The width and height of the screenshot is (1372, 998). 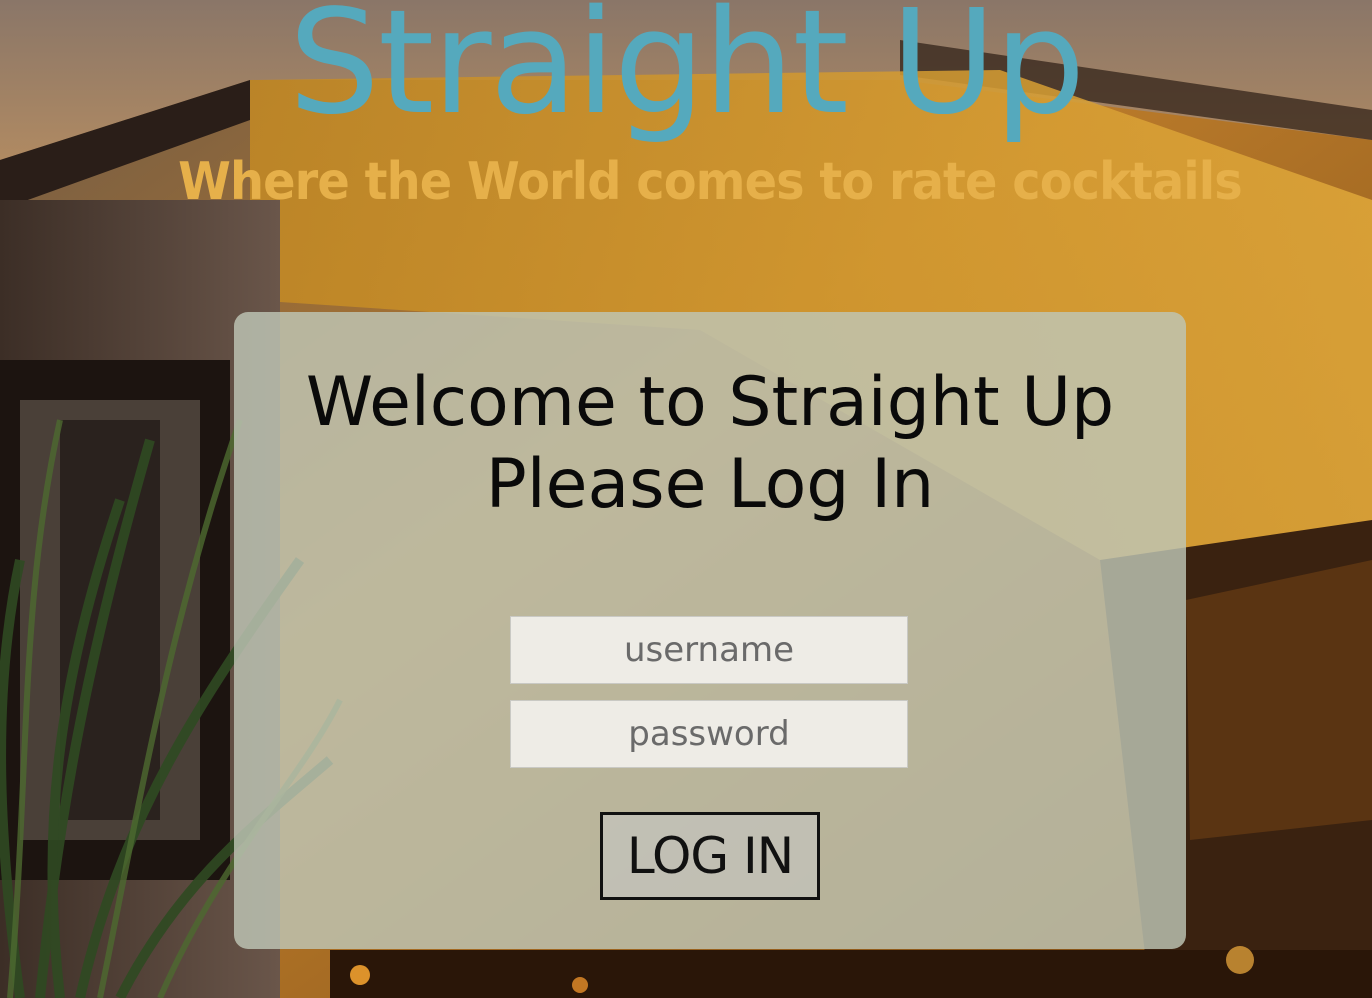 What do you see at coordinates (710, 484) in the screenshot?
I see `login-prompt: Please Log In` at bounding box center [710, 484].